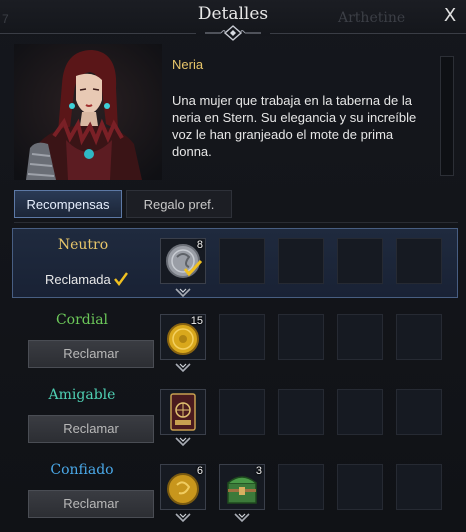  What do you see at coordinates (121, 279) in the screenshot?
I see `check-icon` at bounding box center [121, 279].